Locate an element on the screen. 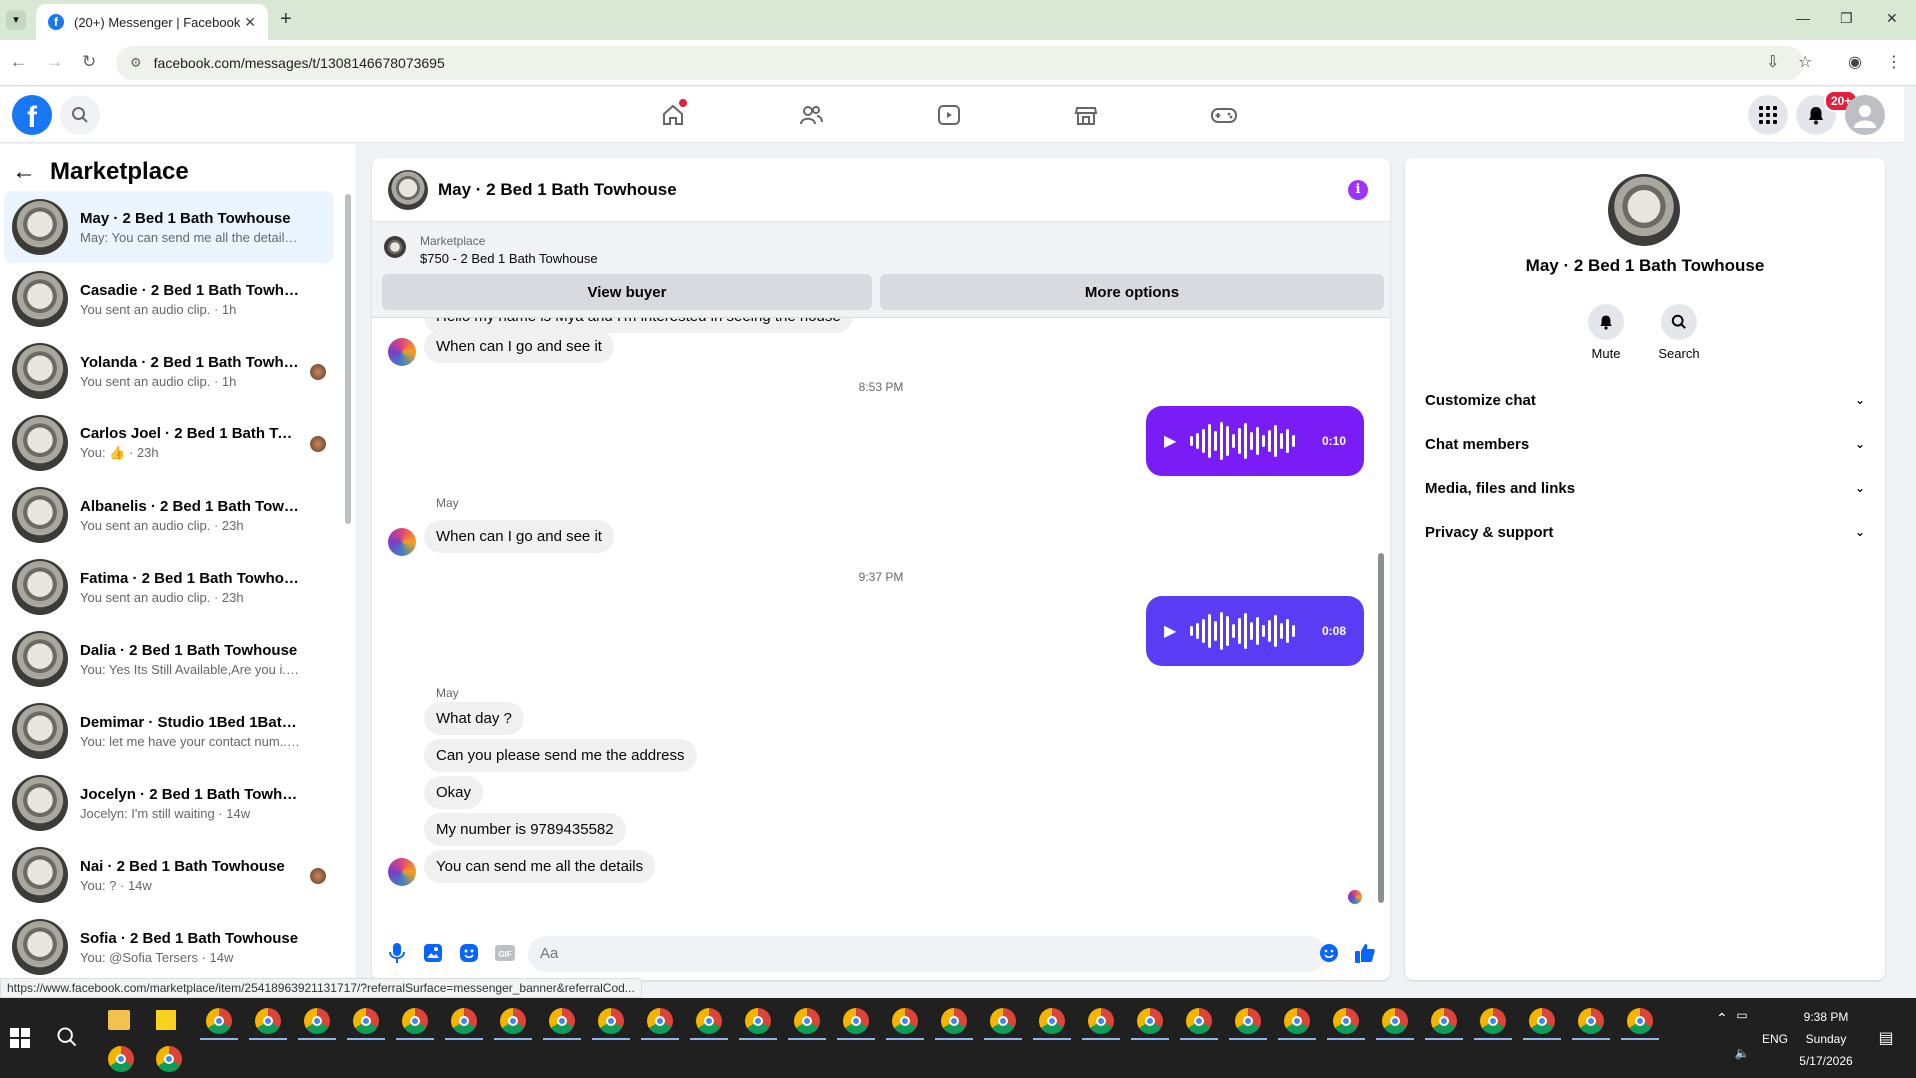 Image resolution: width=1916 pixels, height=1078 pixels. bookmark-star-icon: ☆ is located at coordinates (1805, 62).